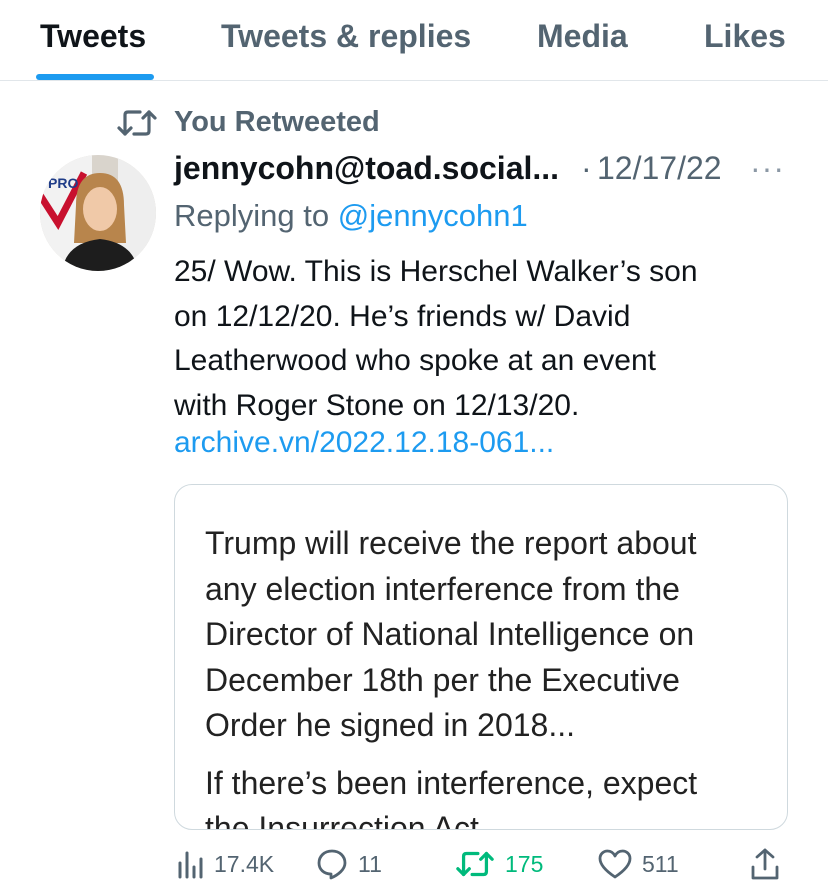 This screenshot has width=828, height=893. Describe the element at coordinates (244, 863) in the screenshot. I see `views-count: 17.4K` at that location.